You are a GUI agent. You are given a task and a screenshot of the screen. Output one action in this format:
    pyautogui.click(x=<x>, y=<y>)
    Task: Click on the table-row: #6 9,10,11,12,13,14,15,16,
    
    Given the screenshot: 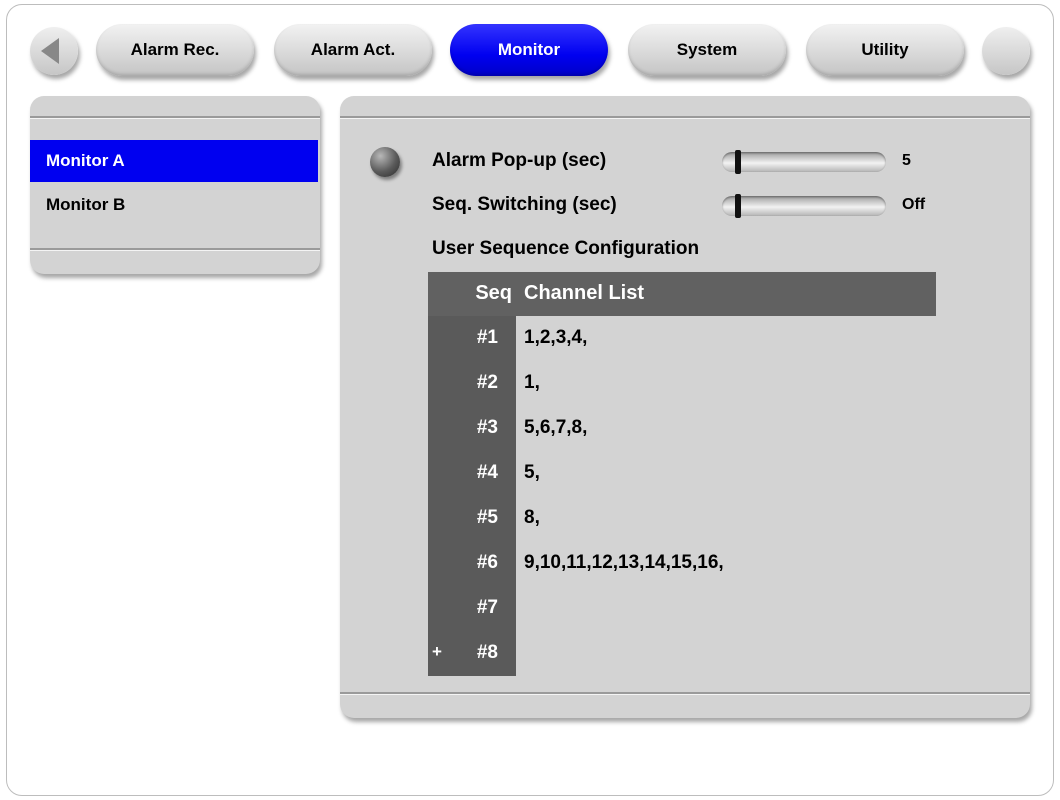 What is the action you would take?
    pyautogui.click(x=682, y=563)
    